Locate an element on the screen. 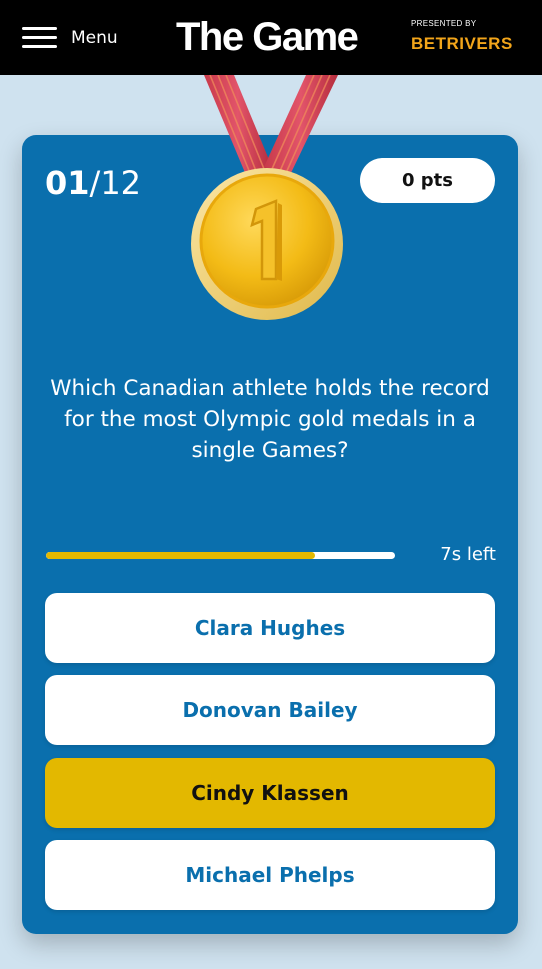 The height and width of the screenshot is (969, 542). answer-option-1: Clara Hughes is located at coordinates (270, 628).